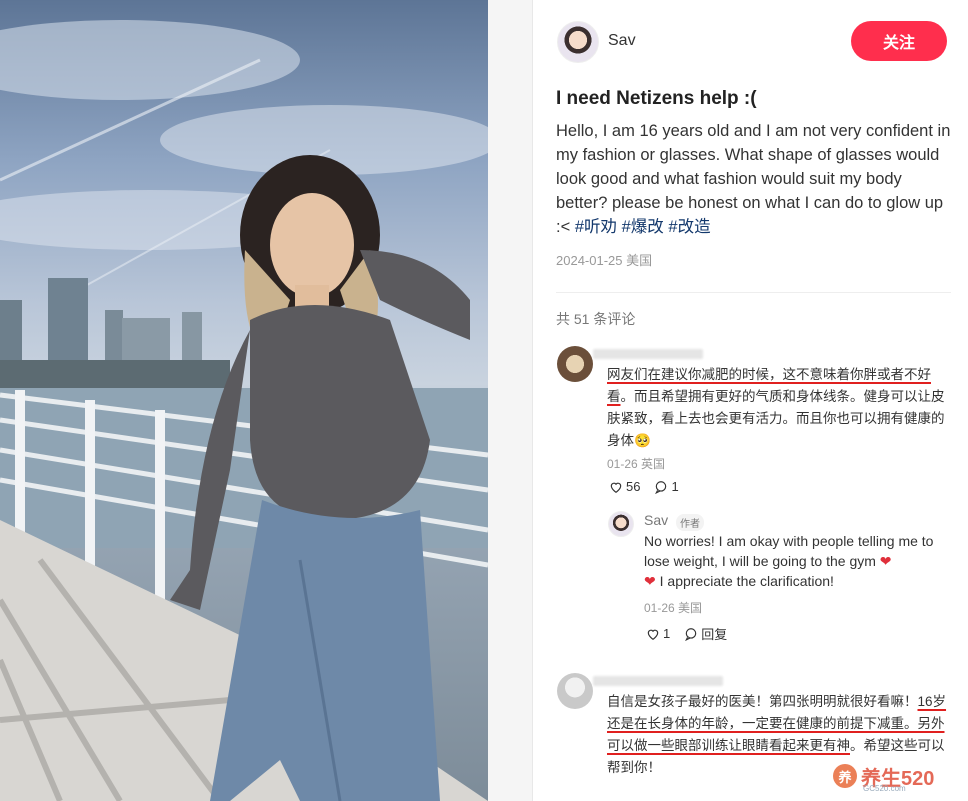  What do you see at coordinates (622, 41) in the screenshot?
I see `author-name: Sav` at bounding box center [622, 41].